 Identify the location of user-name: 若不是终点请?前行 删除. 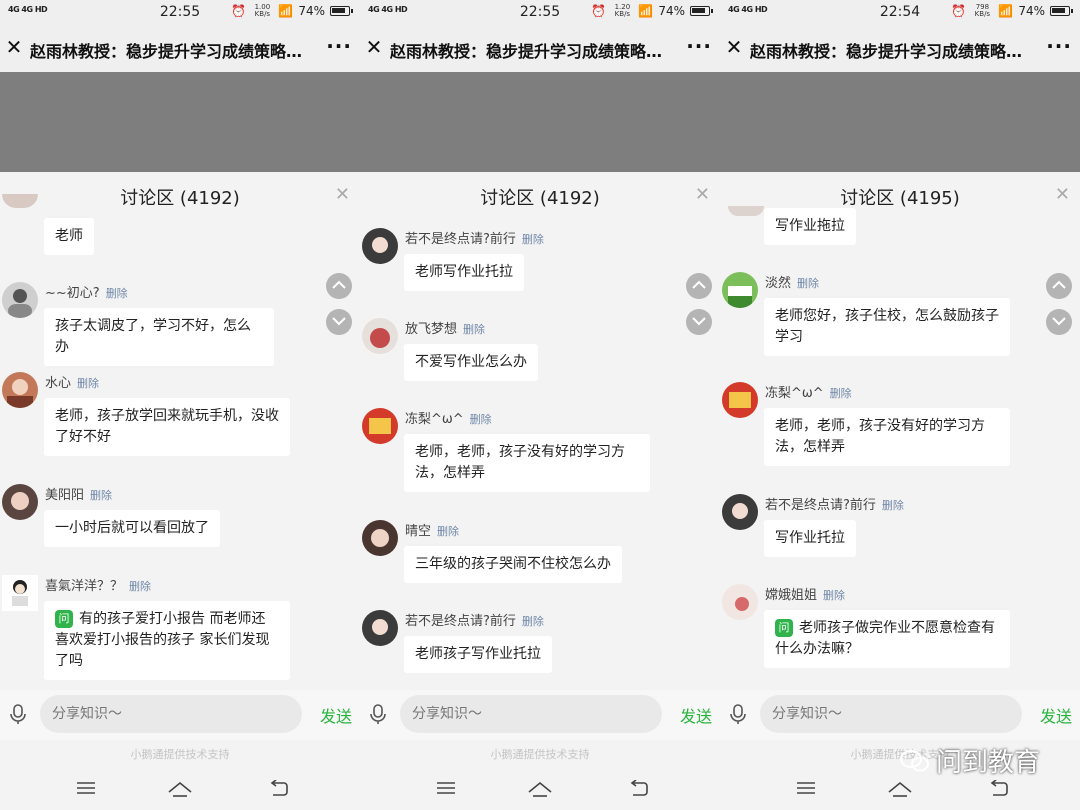
(474, 621).